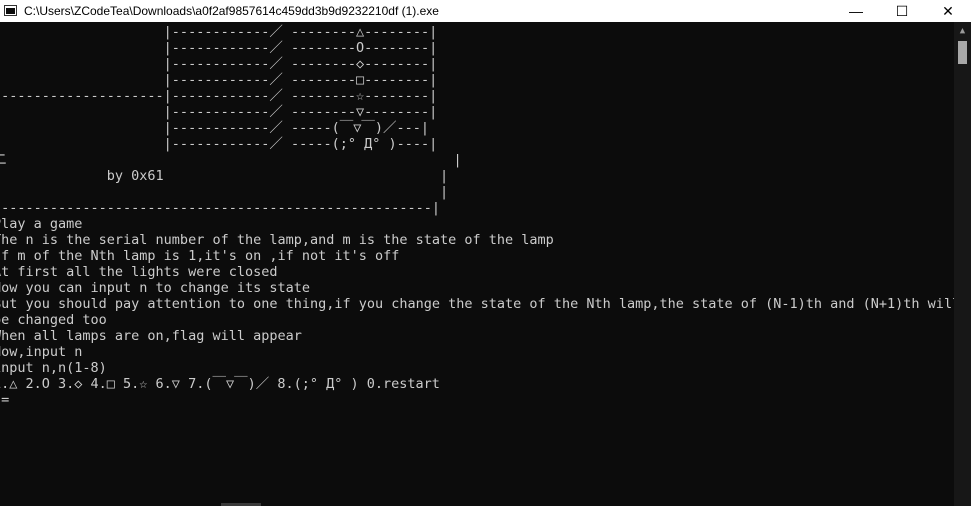 This screenshot has width=971, height=506. What do you see at coordinates (948, 11) in the screenshot?
I see `close-button: ✕` at bounding box center [948, 11].